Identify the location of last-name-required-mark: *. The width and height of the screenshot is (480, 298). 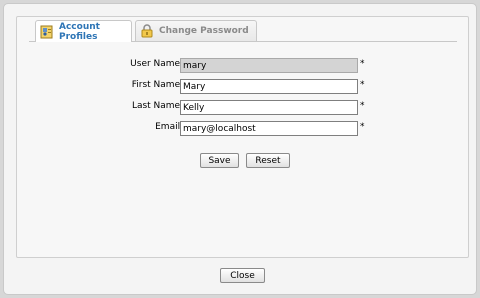
(362, 106).